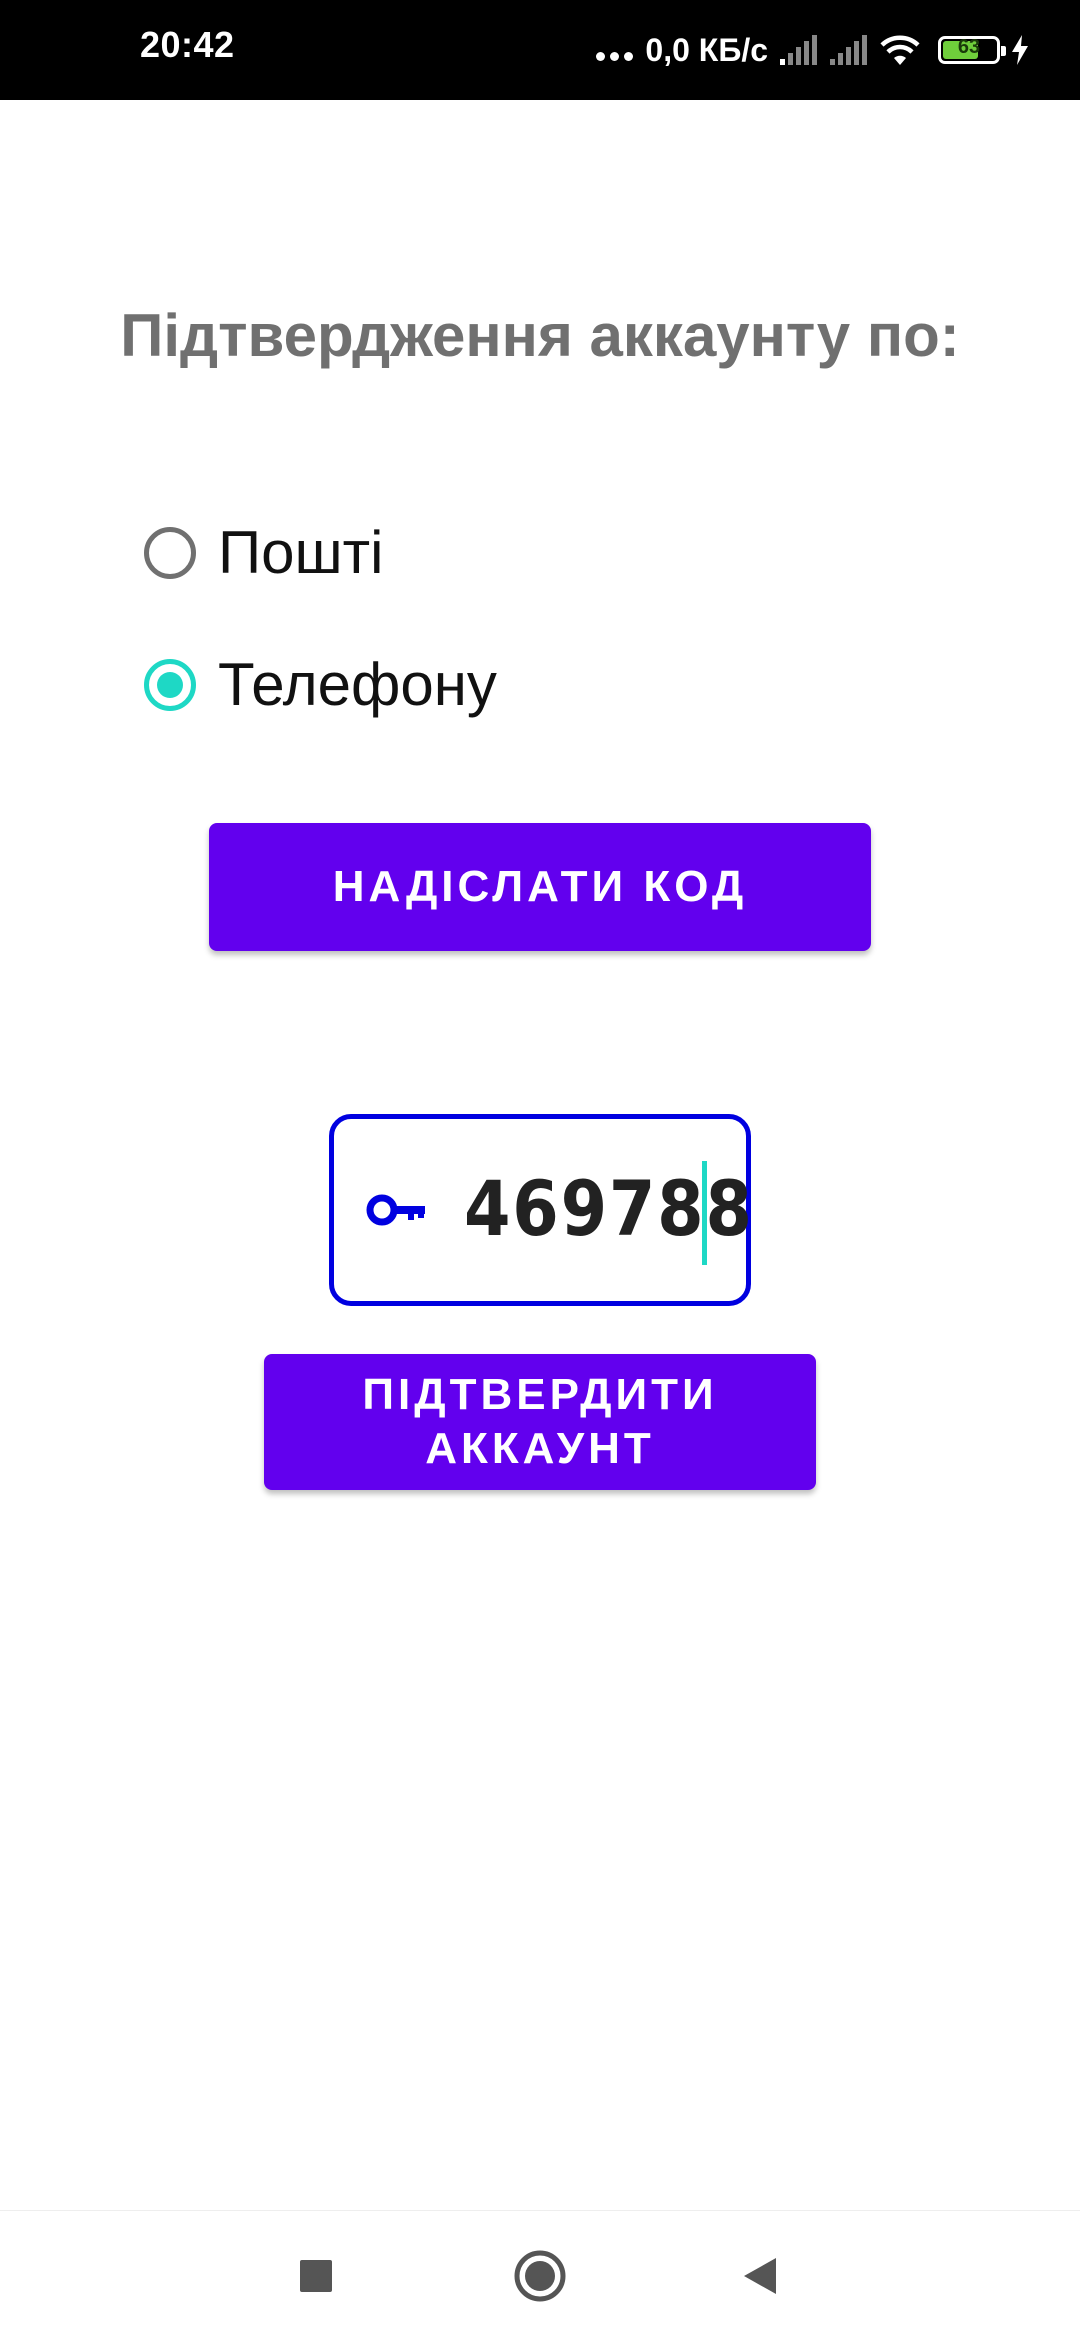 The image size is (1080, 2340). I want to click on battery-icon: 63, so click(972, 50).